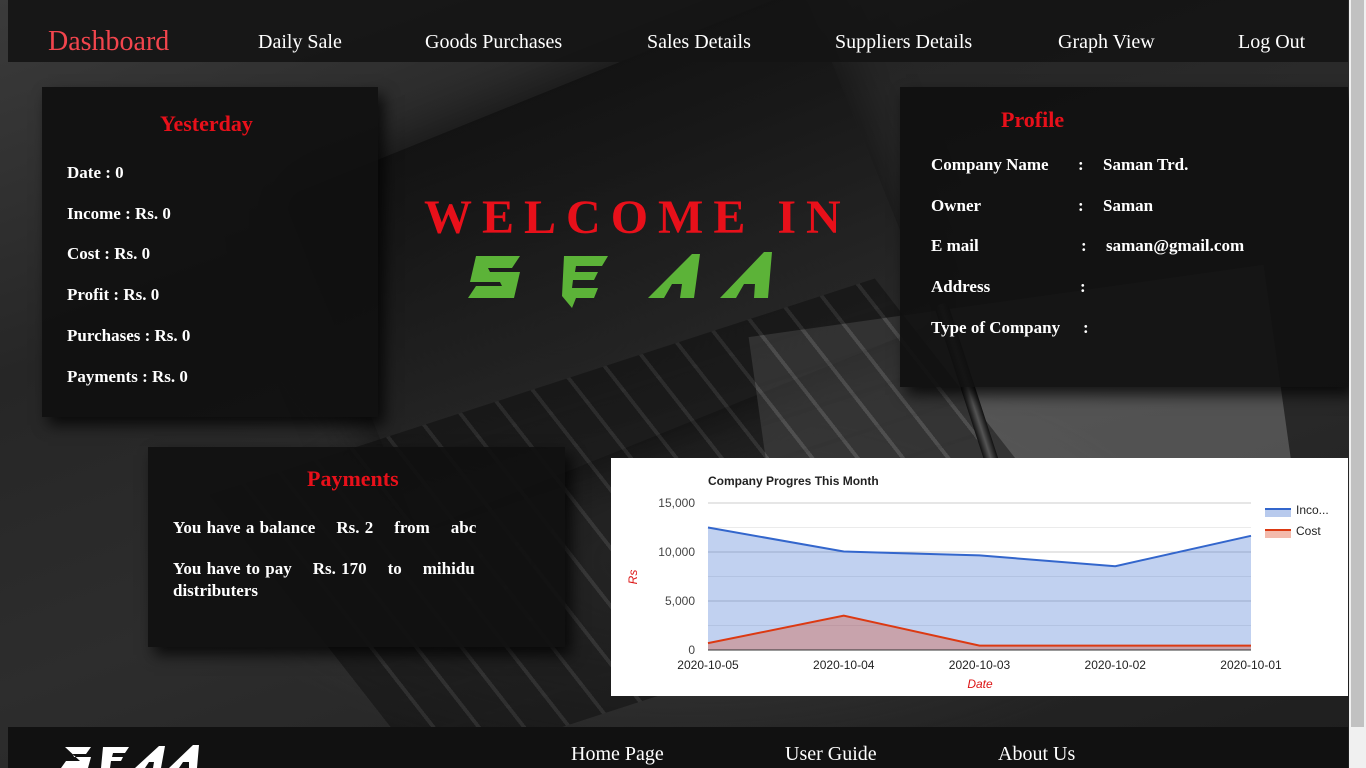 The image size is (1366, 768). Describe the element at coordinates (1106, 42) in the screenshot. I see `nav-graph-view-link: Graph View` at that location.